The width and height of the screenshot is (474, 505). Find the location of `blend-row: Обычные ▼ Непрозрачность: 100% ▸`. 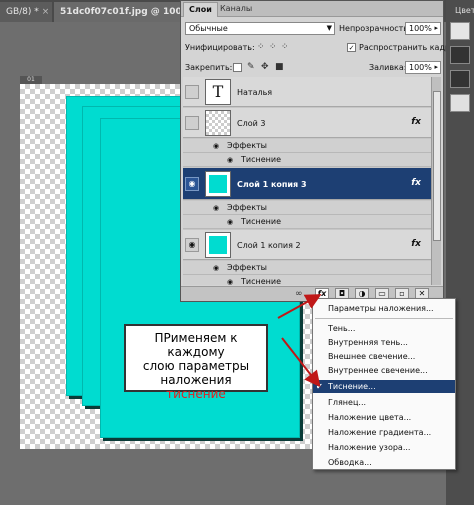

blend-row: Обычные ▼ Непрозрачность: 100% ▸ is located at coordinates (312, 28).